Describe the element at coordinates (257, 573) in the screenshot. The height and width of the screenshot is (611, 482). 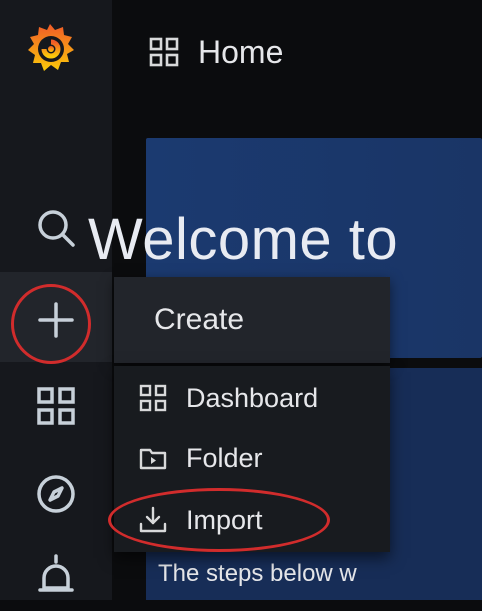
I see `steps-text: The steps below w` at that location.